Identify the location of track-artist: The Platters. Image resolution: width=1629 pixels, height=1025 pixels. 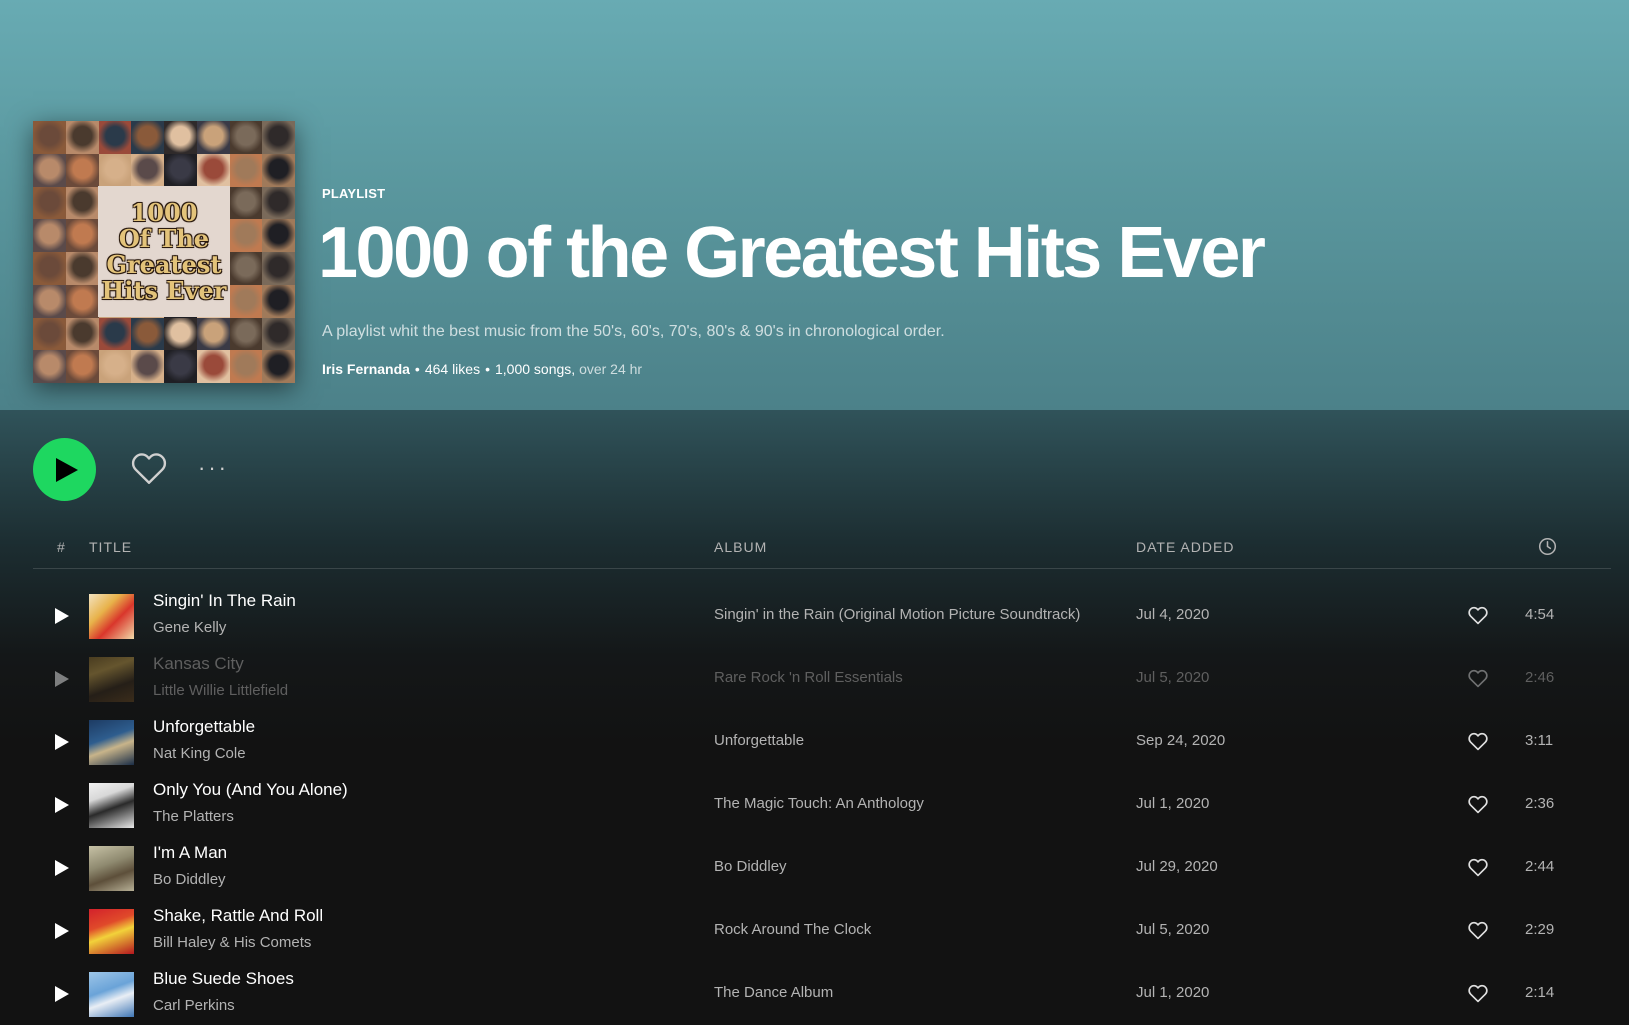
(193, 816).